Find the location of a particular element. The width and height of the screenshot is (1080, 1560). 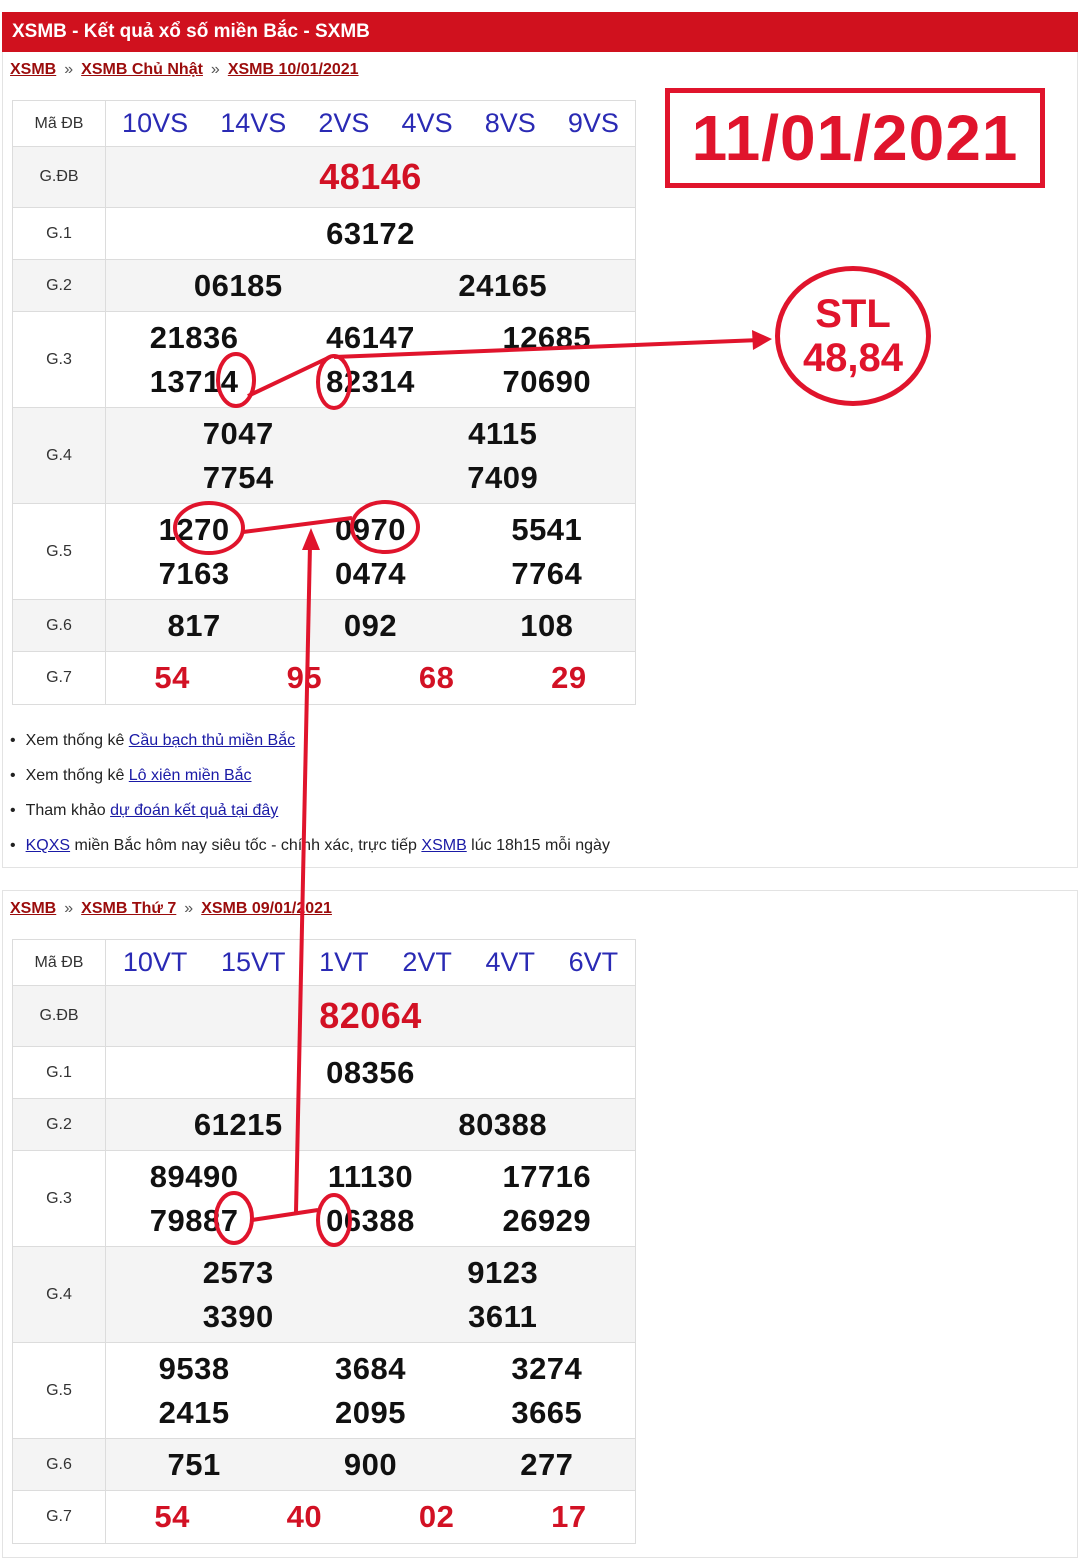

madb-code: 10VT is located at coordinates (155, 962).